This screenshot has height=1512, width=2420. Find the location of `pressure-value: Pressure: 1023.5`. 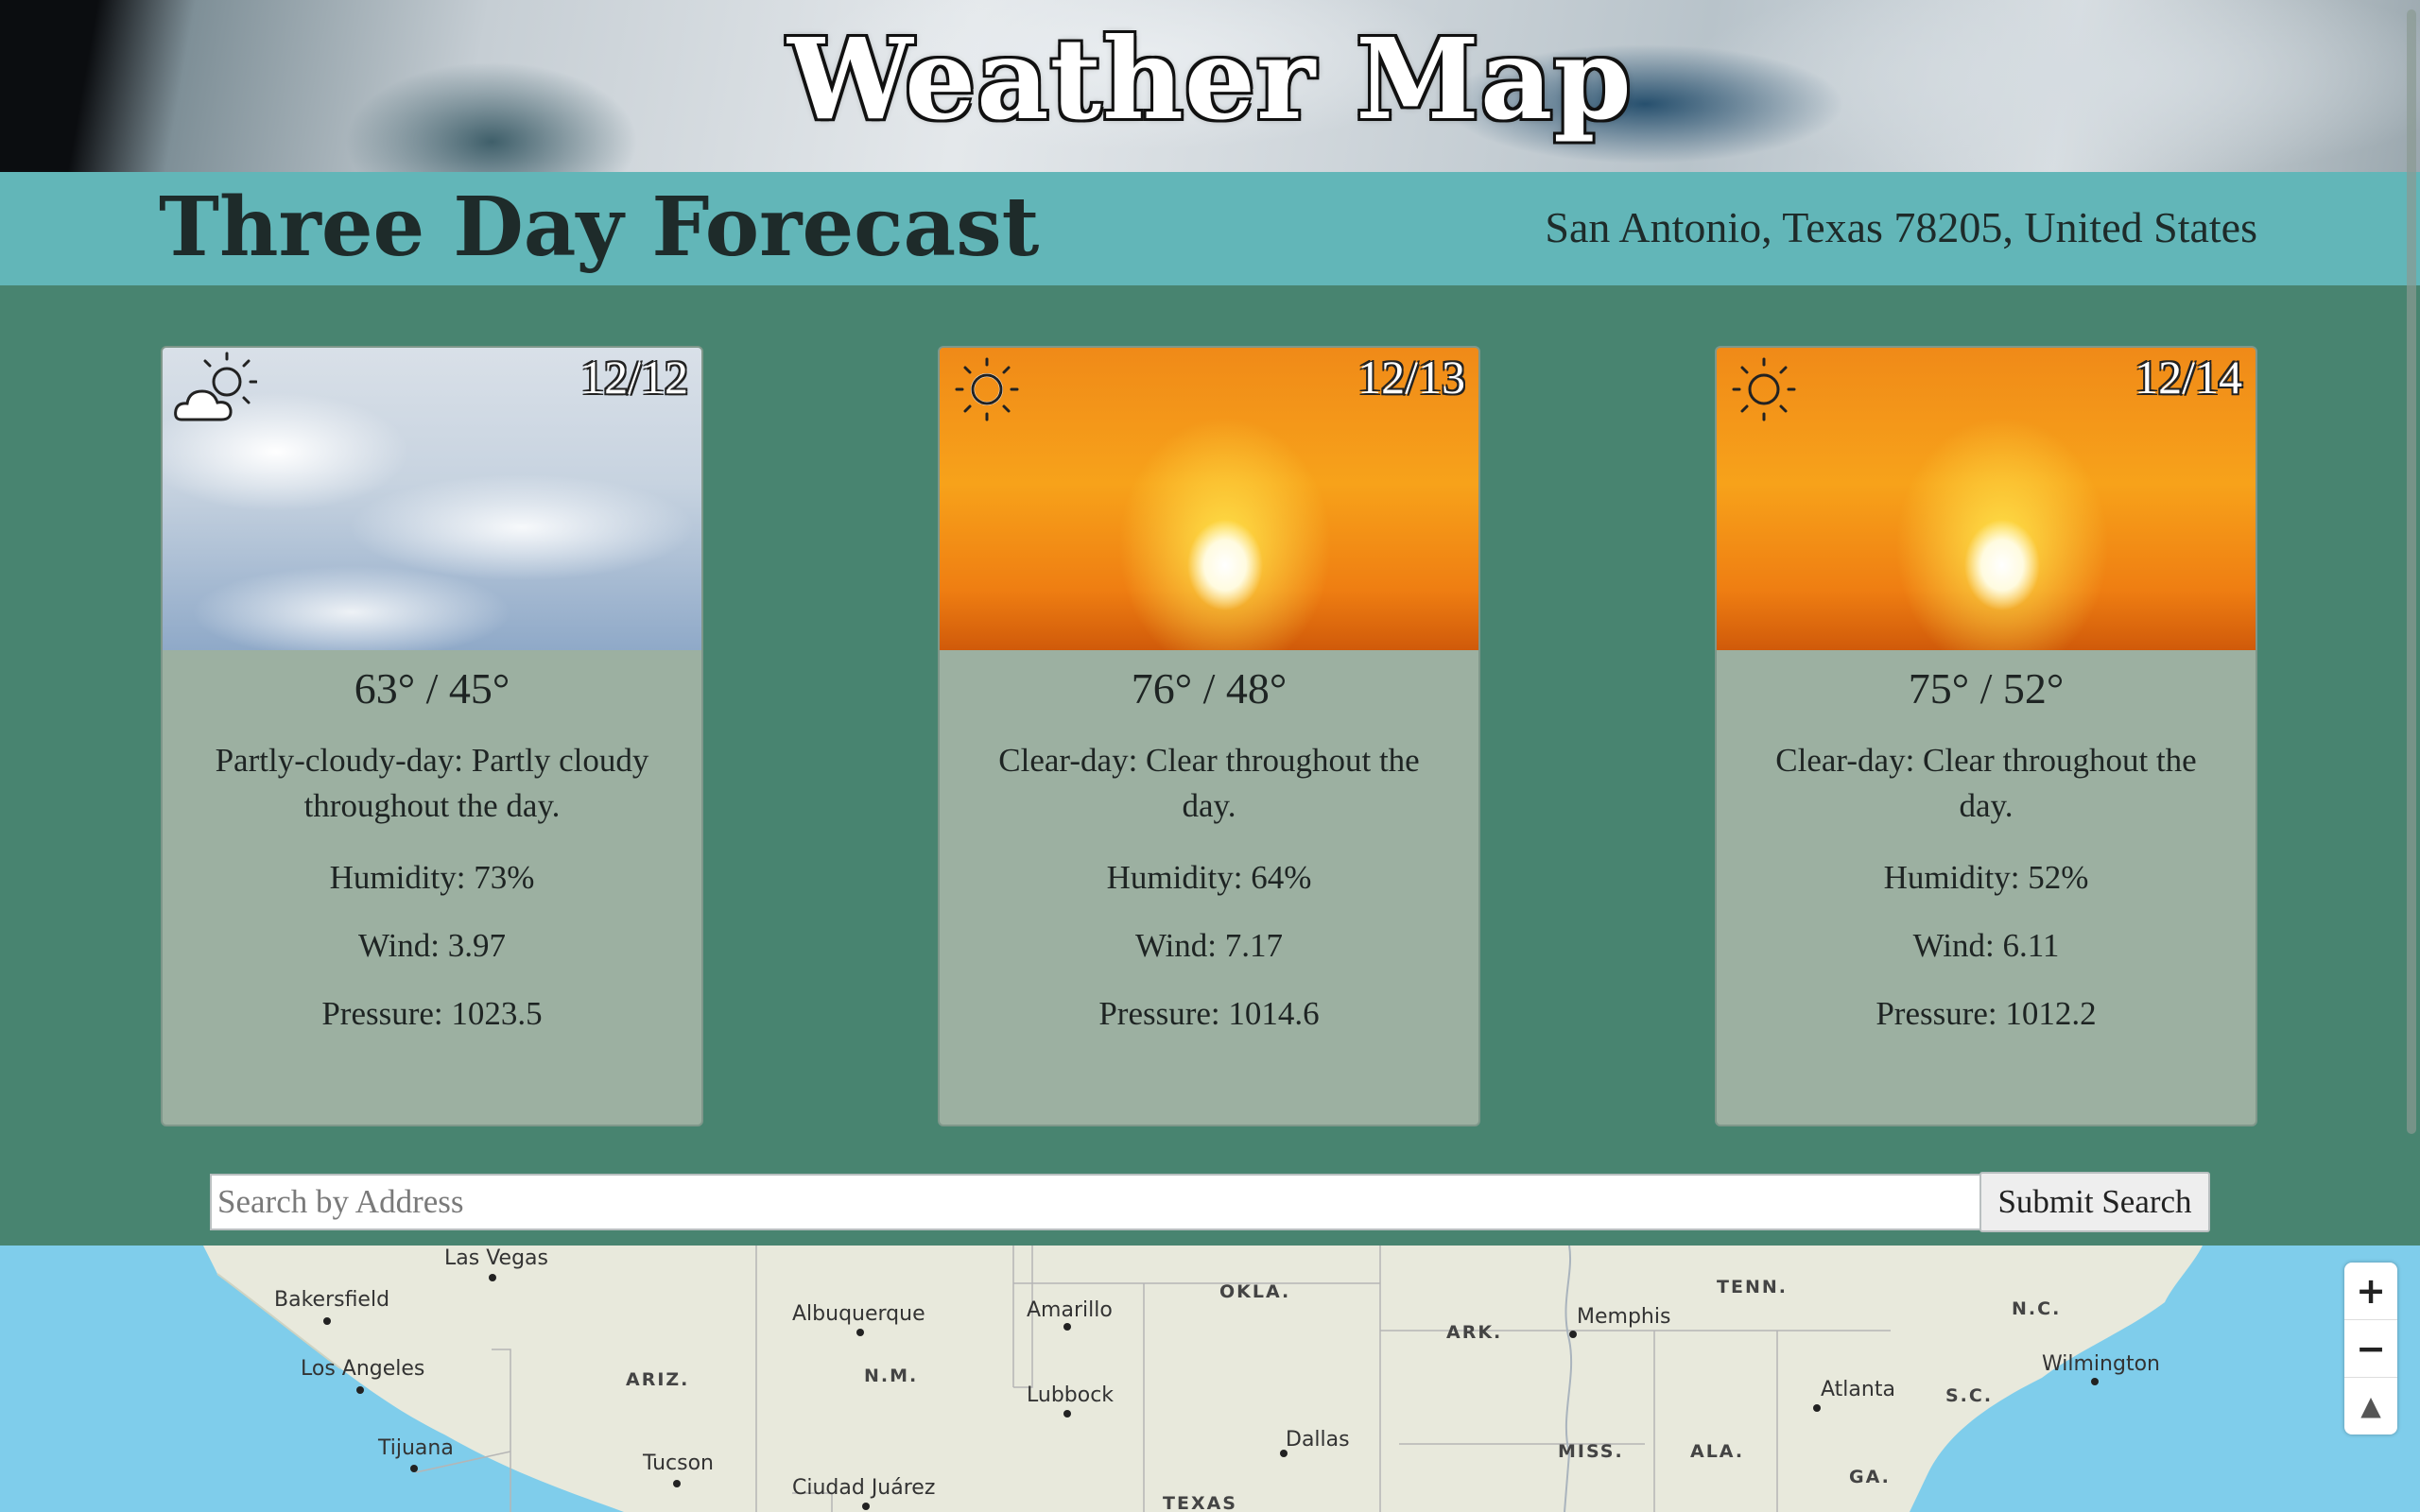

pressure-value: Pressure: 1023.5 is located at coordinates (432, 1013).